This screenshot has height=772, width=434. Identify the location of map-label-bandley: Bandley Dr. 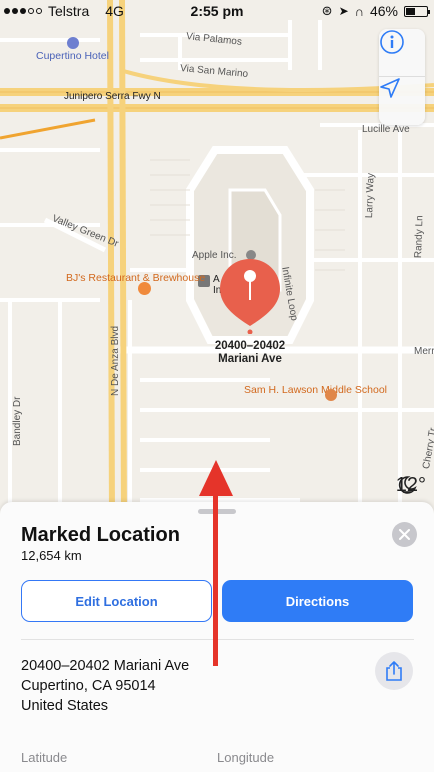
(17, 421).